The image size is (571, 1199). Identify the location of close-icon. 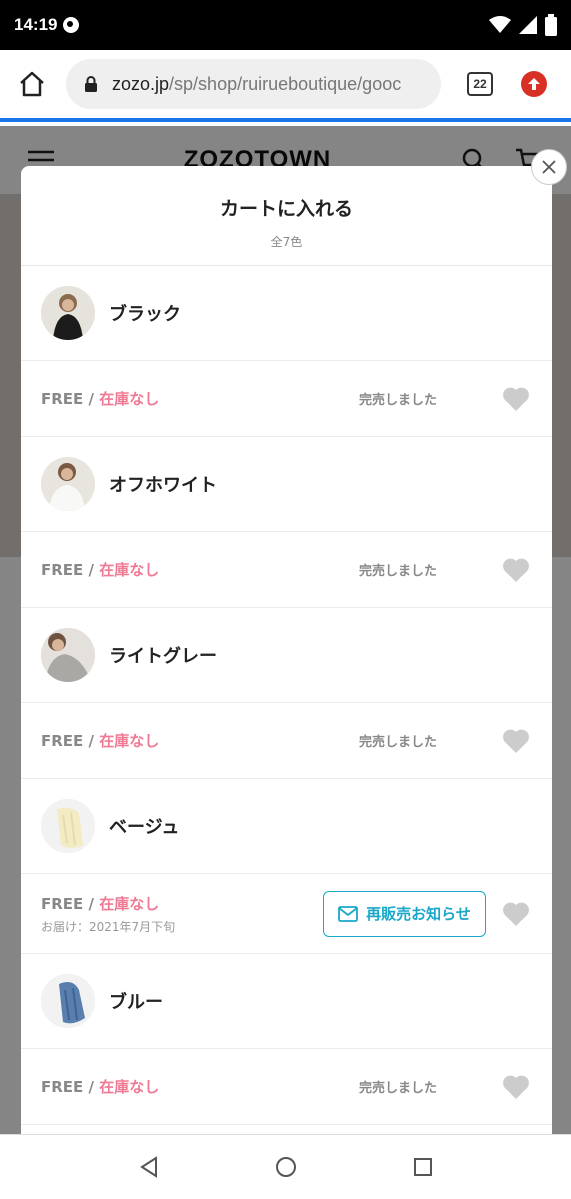
(549, 167).